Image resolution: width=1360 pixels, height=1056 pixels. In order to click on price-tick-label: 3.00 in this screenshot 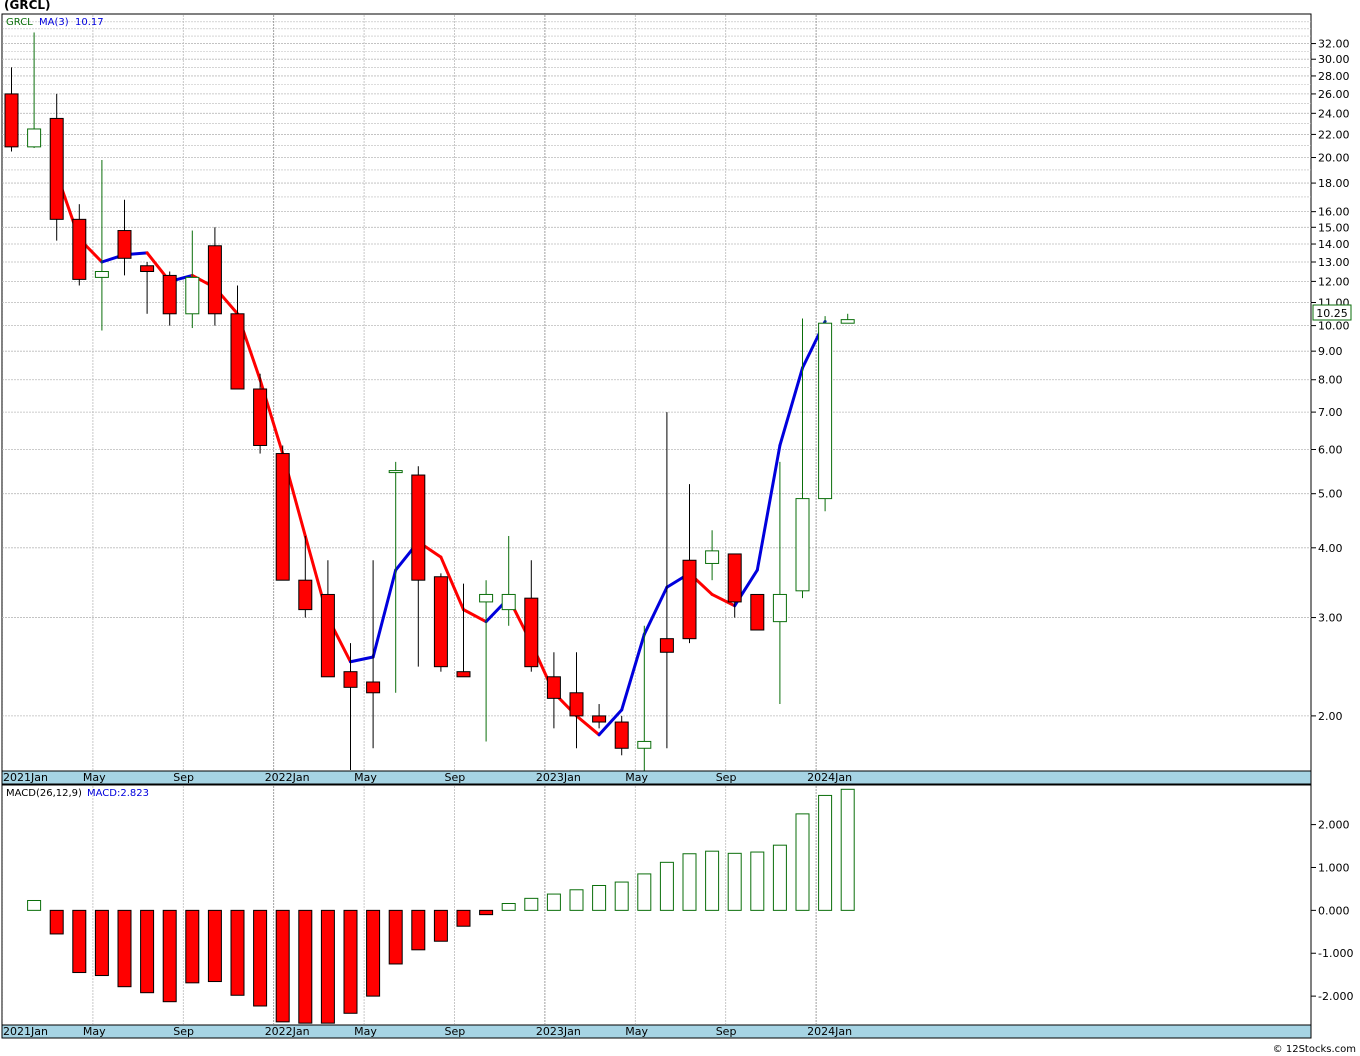, I will do `click(1330, 618)`.